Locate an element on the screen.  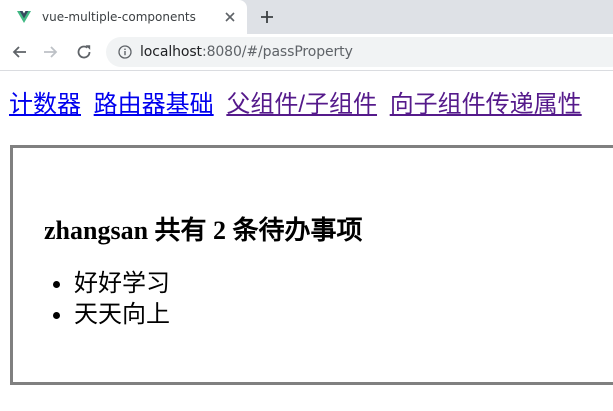
nav-link-pass-property: 向子组件传递属性 is located at coordinates (486, 104).